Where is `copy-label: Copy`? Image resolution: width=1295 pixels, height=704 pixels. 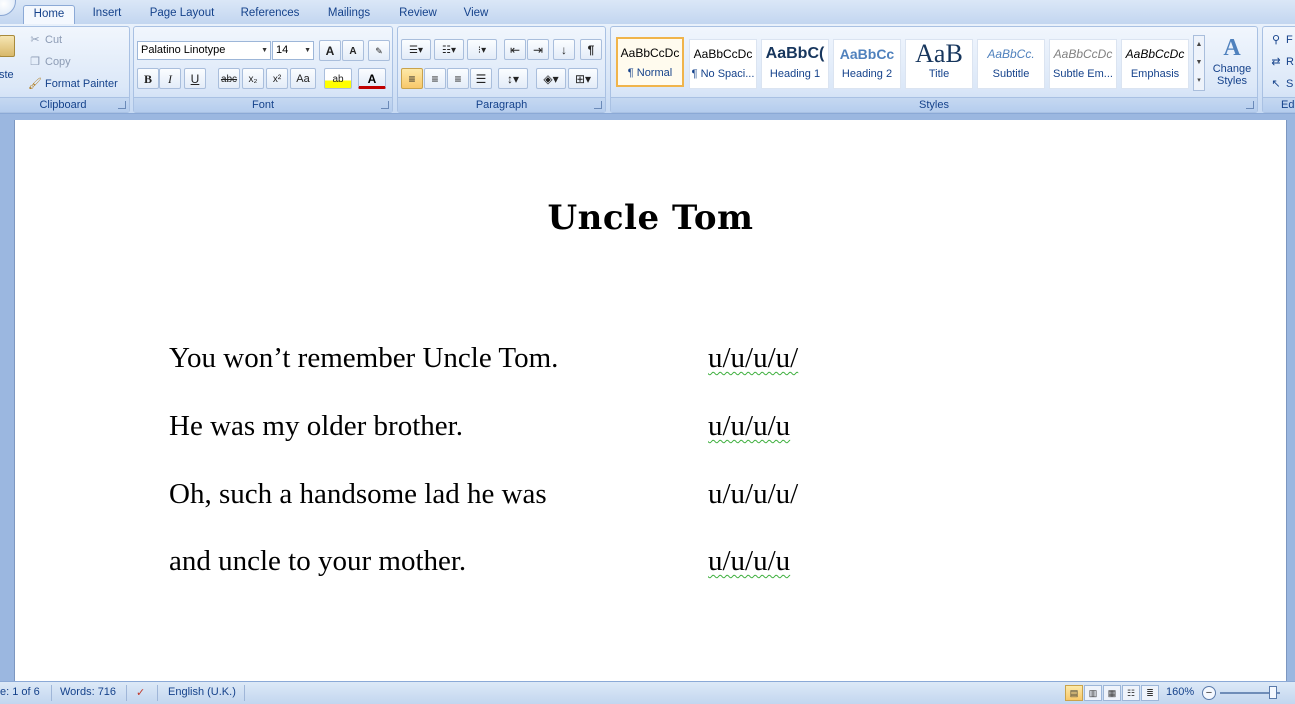 copy-label: Copy is located at coordinates (58, 62).